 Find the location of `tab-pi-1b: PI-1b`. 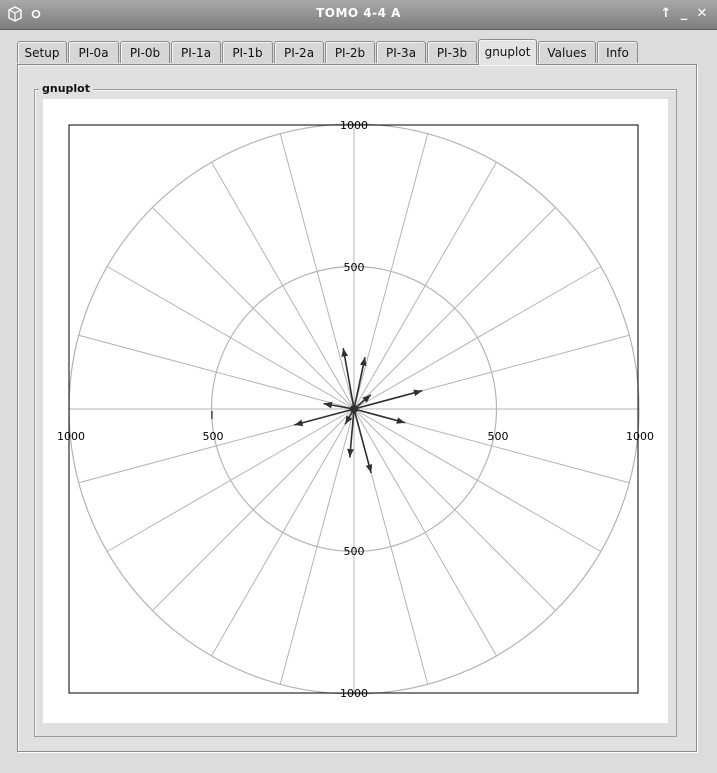

tab-pi-1b: PI-1b is located at coordinates (247, 52).